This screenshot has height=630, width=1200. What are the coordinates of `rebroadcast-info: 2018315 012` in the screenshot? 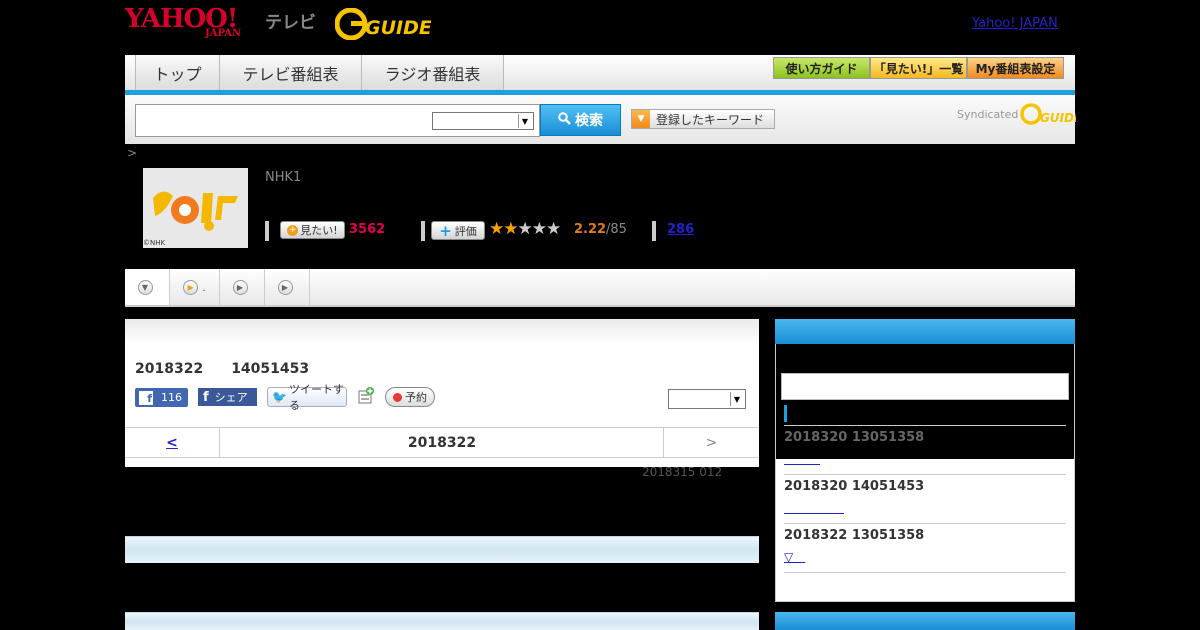 It's located at (682, 472).